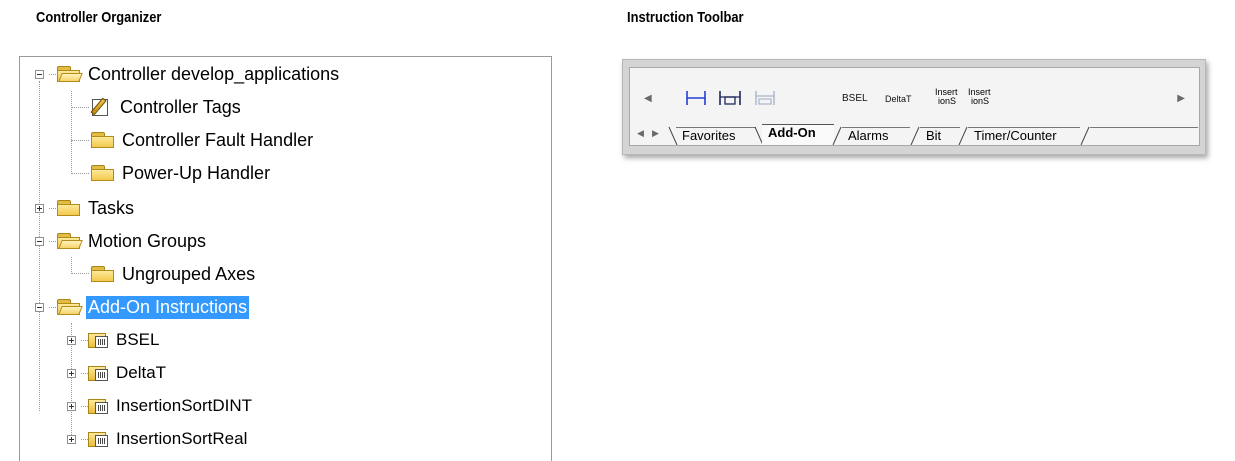 The image size is (1235, 461). I want to click on collapse-add-on-instructions-icon, so click(39, 307).